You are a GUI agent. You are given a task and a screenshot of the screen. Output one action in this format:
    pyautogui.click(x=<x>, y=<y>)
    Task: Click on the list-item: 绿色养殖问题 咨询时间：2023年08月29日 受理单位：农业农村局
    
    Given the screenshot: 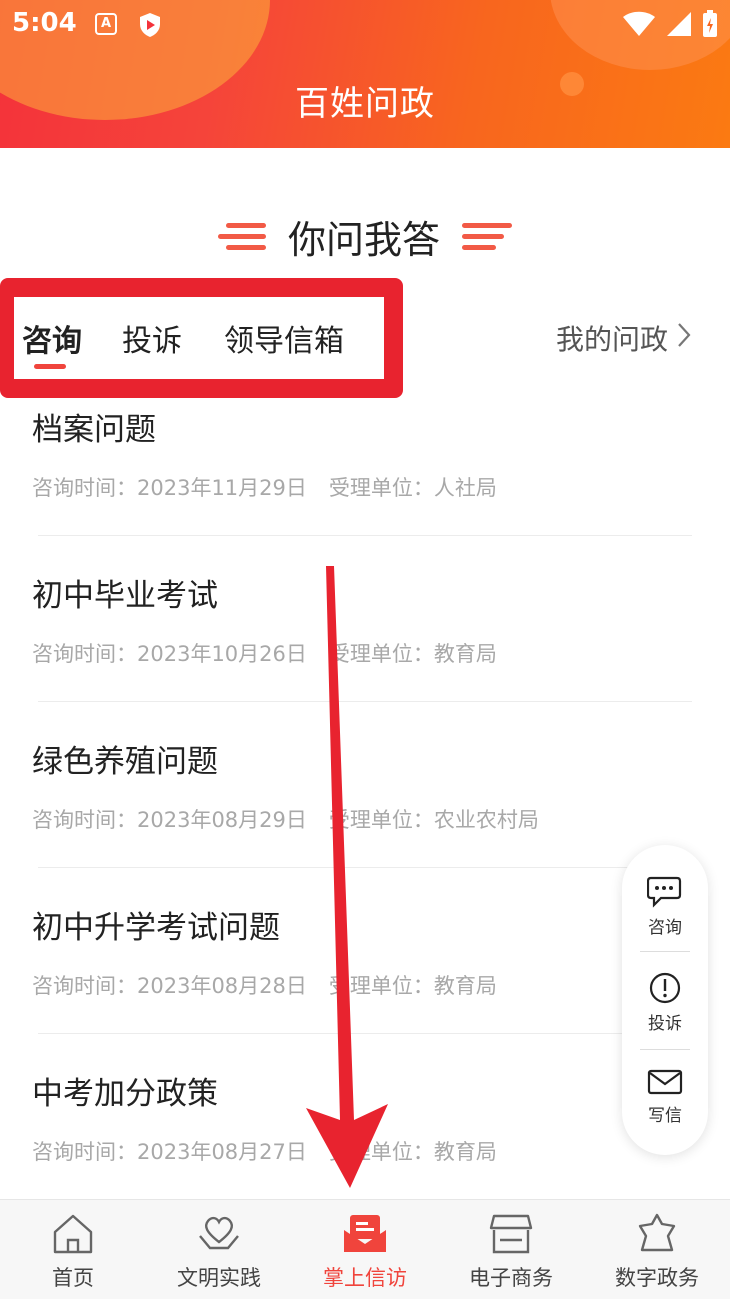 What is the action you would take?
    pyautogui.click(x=365, y=785)
    